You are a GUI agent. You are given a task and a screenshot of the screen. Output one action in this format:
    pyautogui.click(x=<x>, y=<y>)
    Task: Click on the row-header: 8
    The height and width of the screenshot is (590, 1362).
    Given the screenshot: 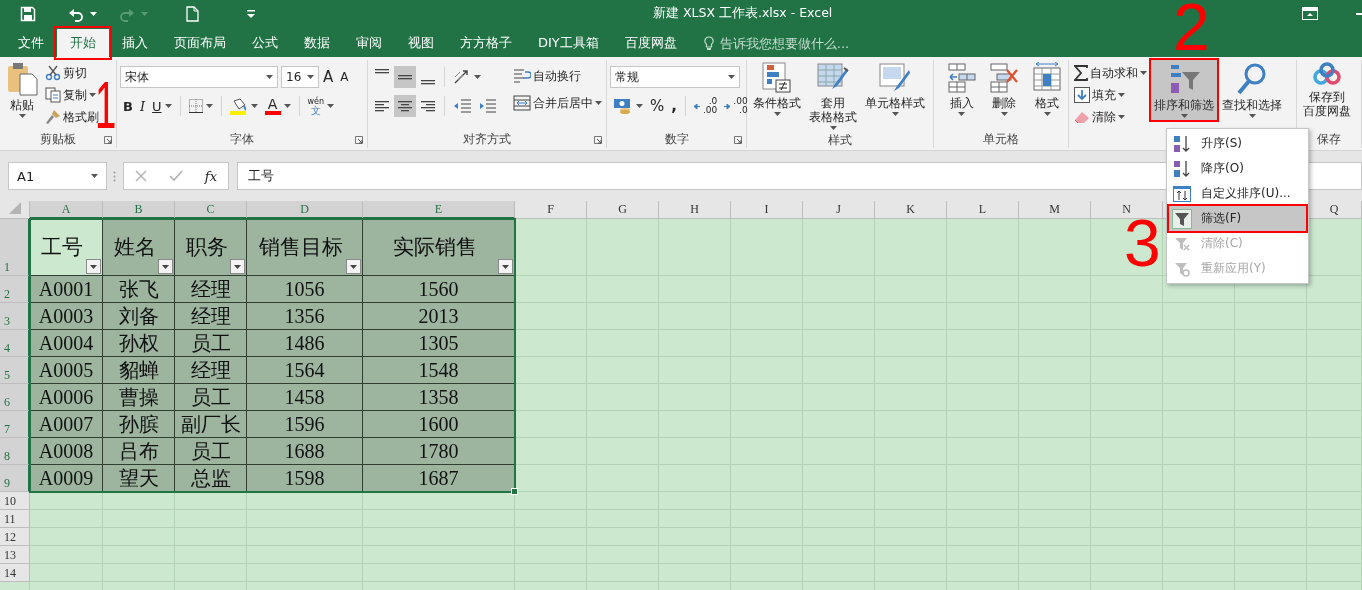 What is the action you would take?
    pyautogui.click(x=15, y=451)
    